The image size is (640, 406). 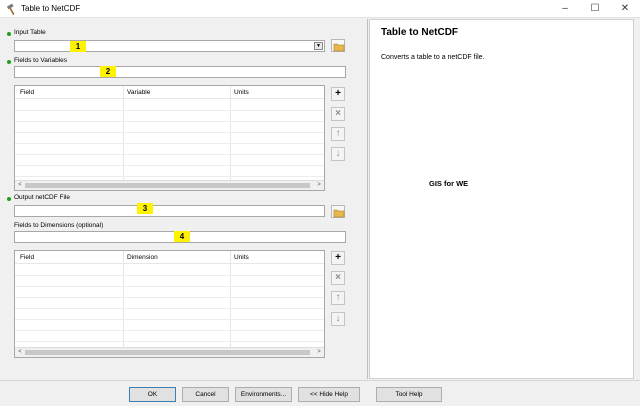 I want to click on ok-button: OK, so click(x=152, y=394).